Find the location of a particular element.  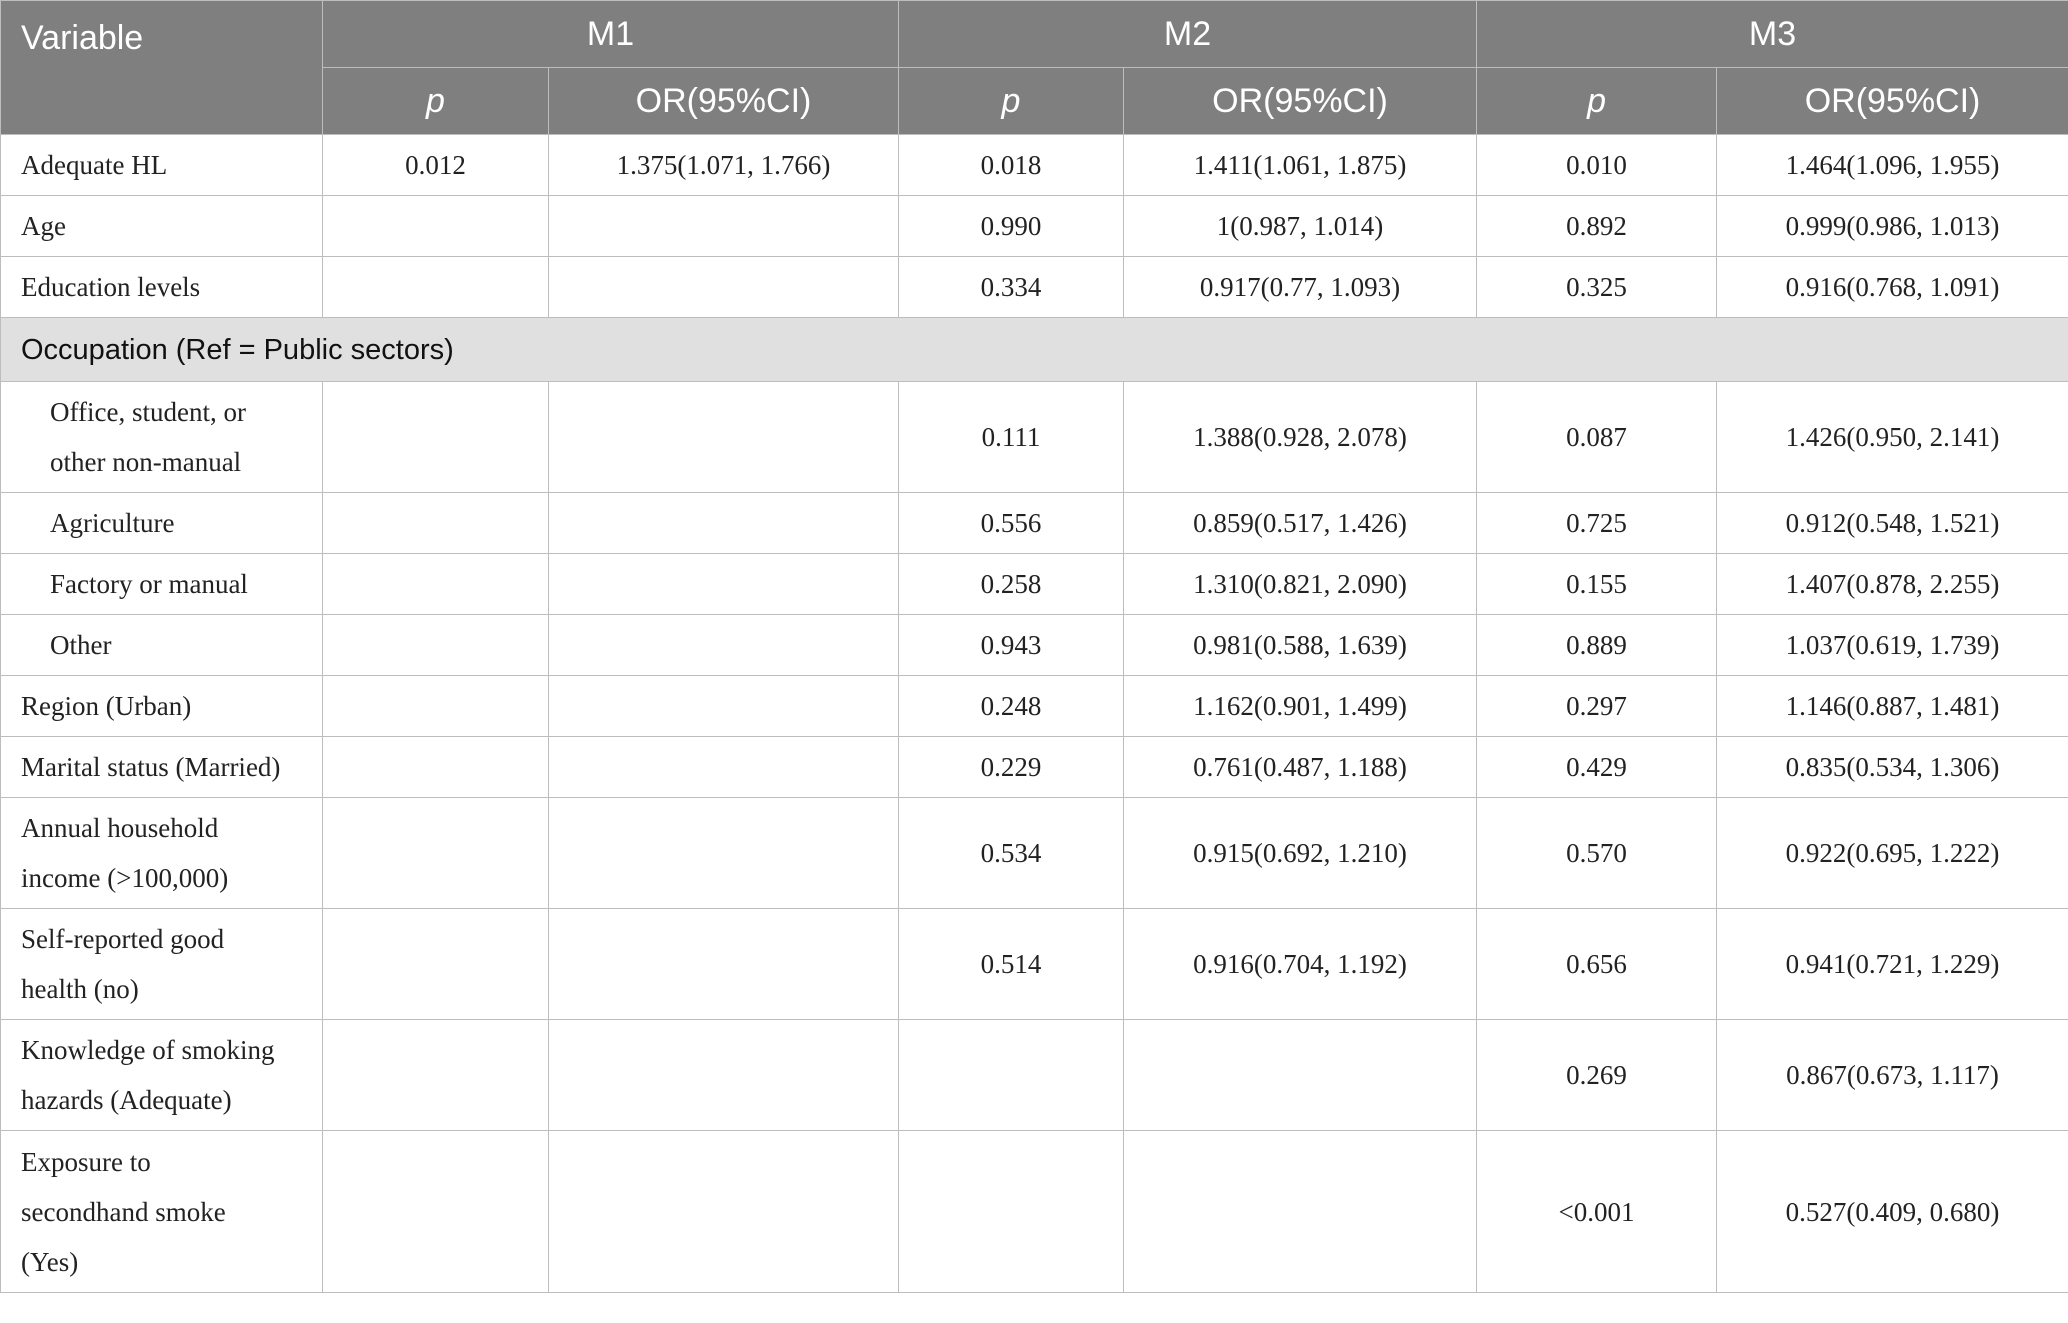

cell-m1-p: 0.012 is located at coordinates (435, 165).